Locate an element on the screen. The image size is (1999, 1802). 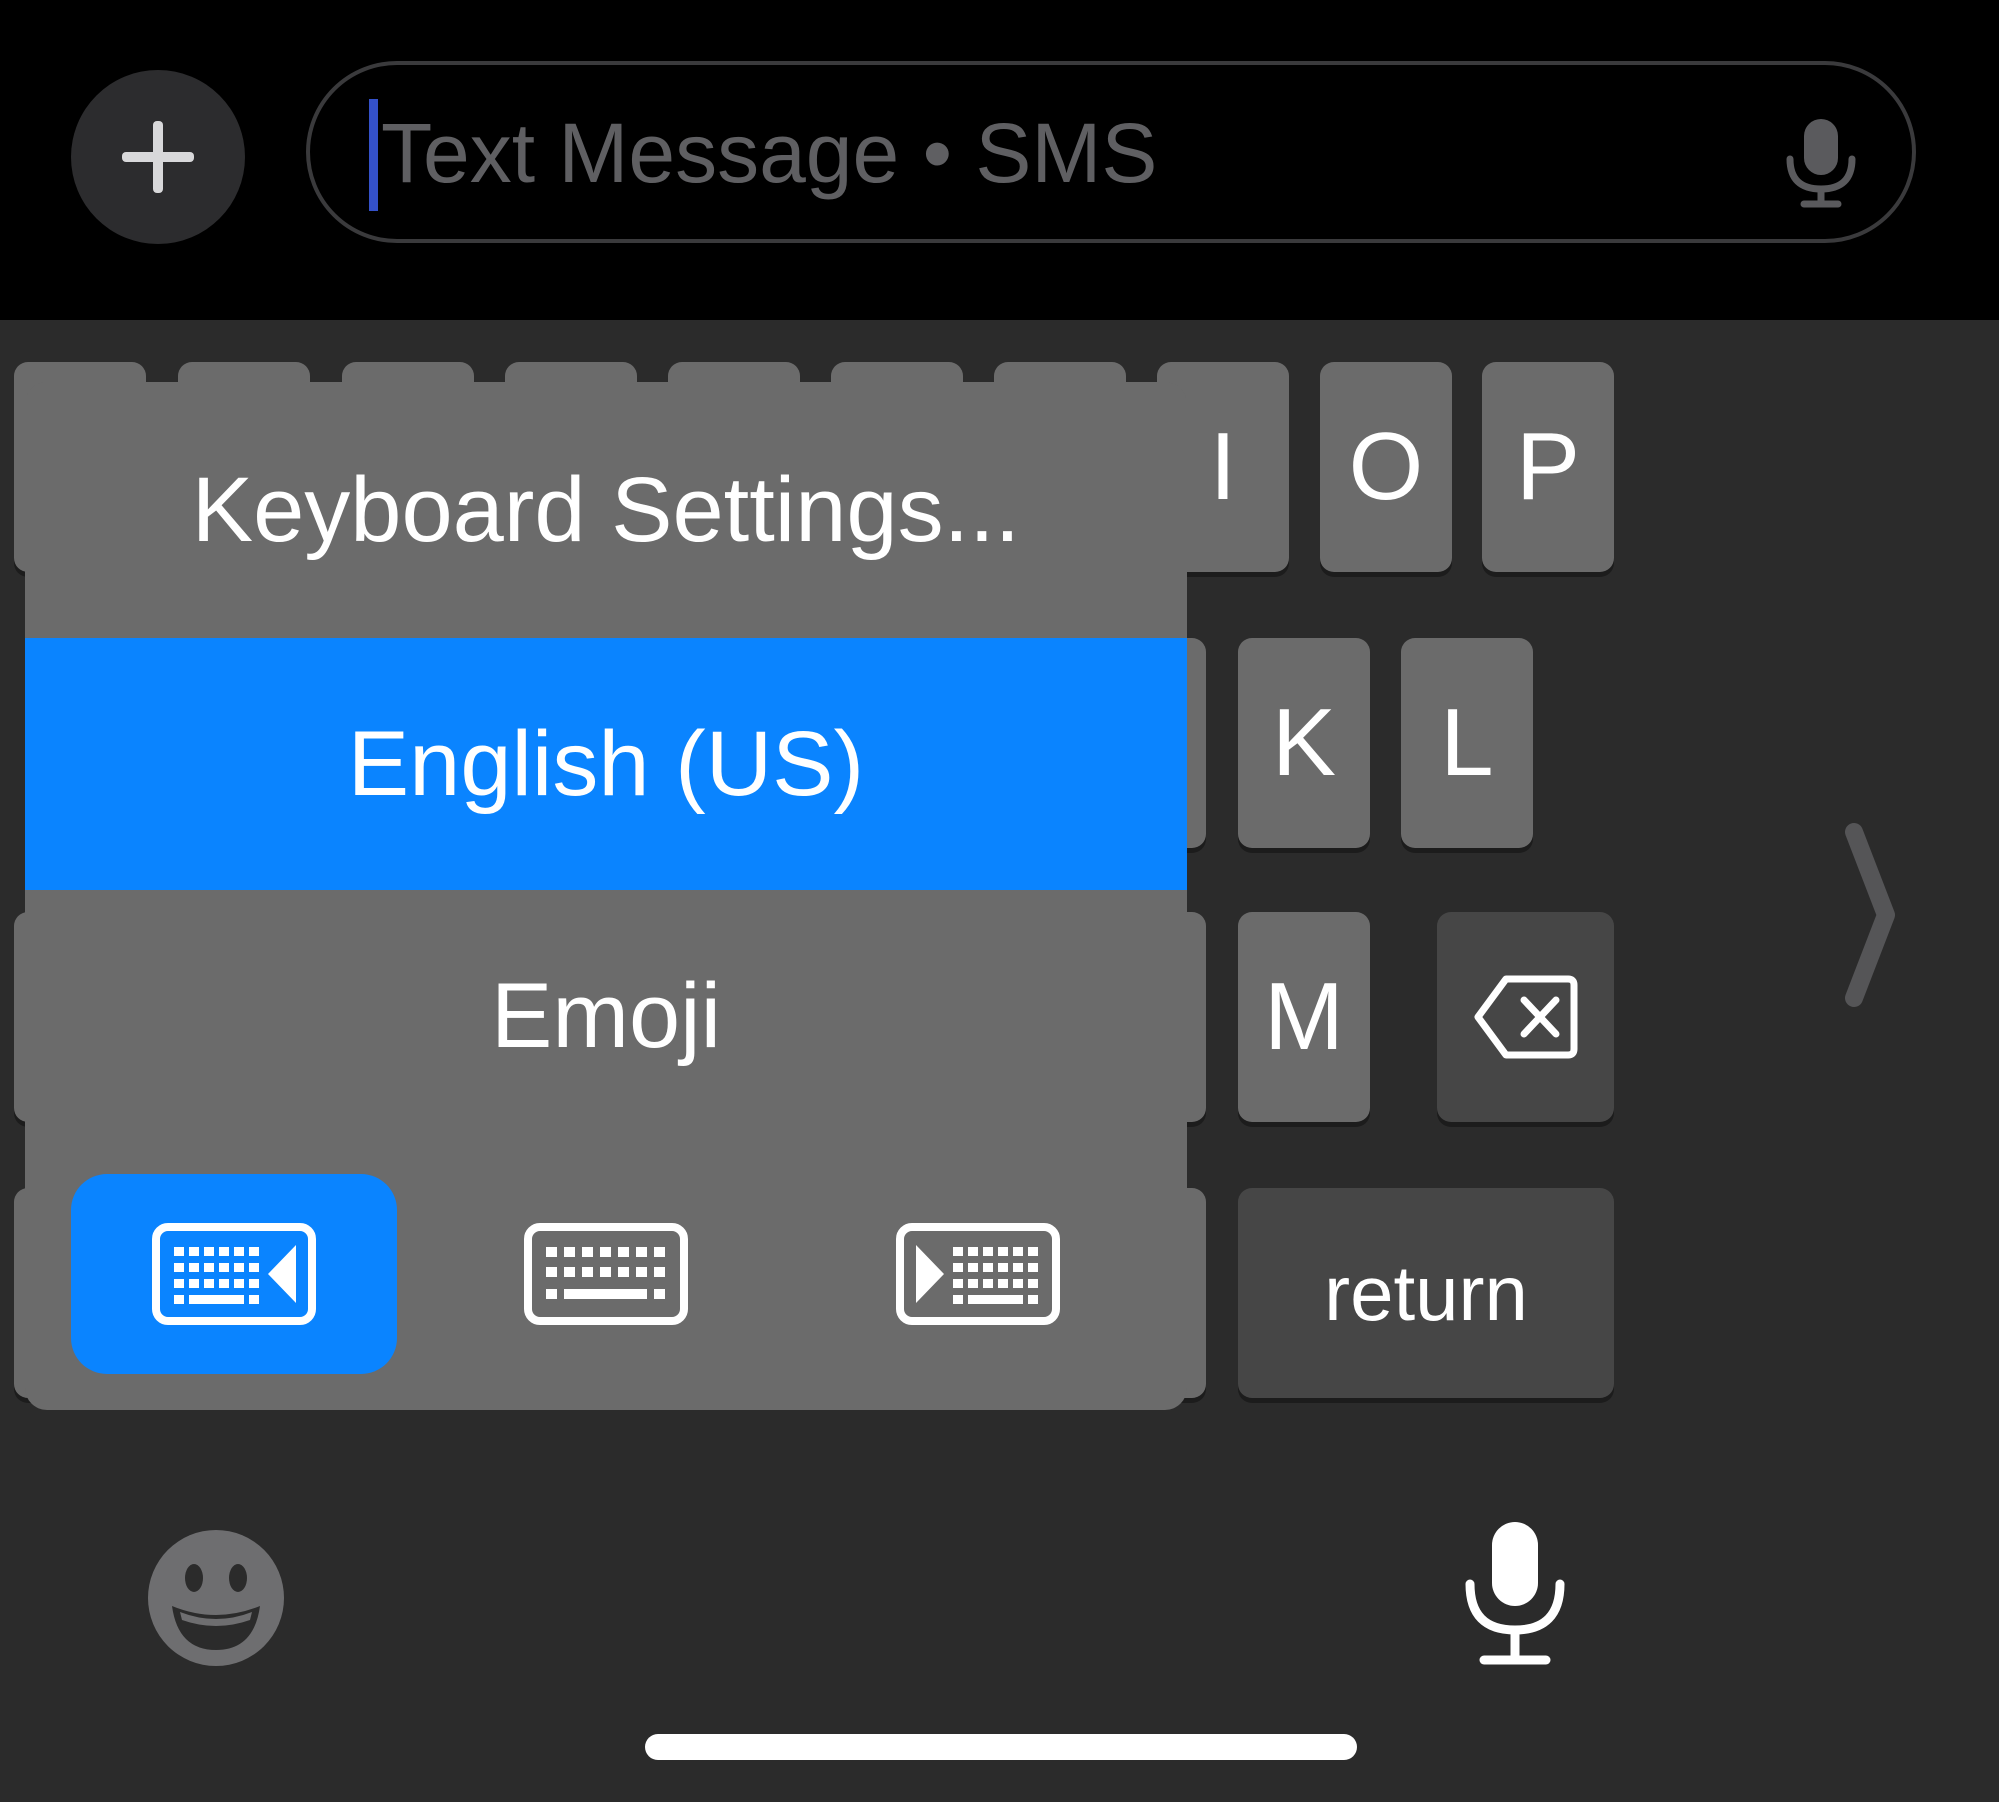
keyboard-right-icon is located at coordinates (978, 1274).